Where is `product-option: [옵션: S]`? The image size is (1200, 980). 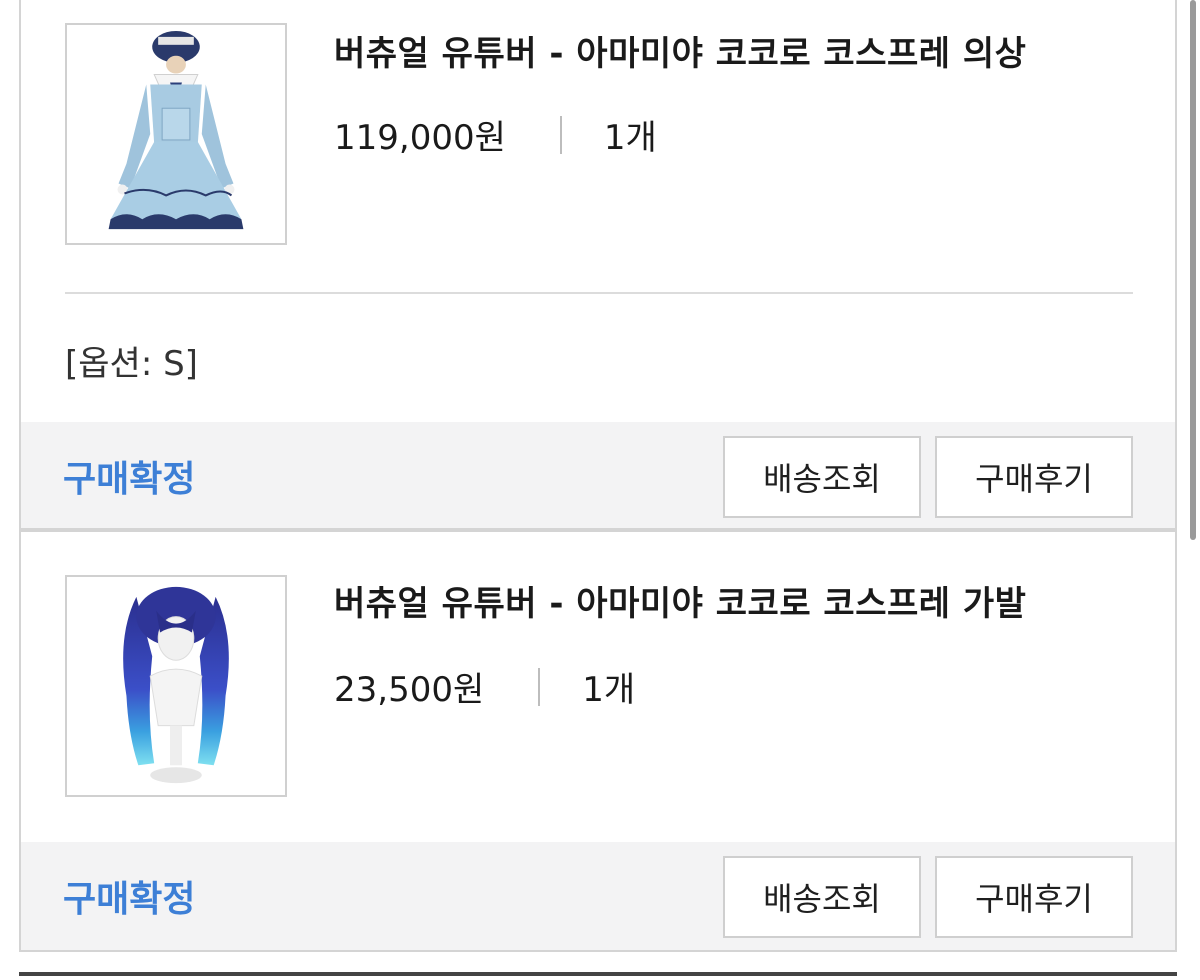
product-option: [옵션: S] is located at coordinates (131, 364).